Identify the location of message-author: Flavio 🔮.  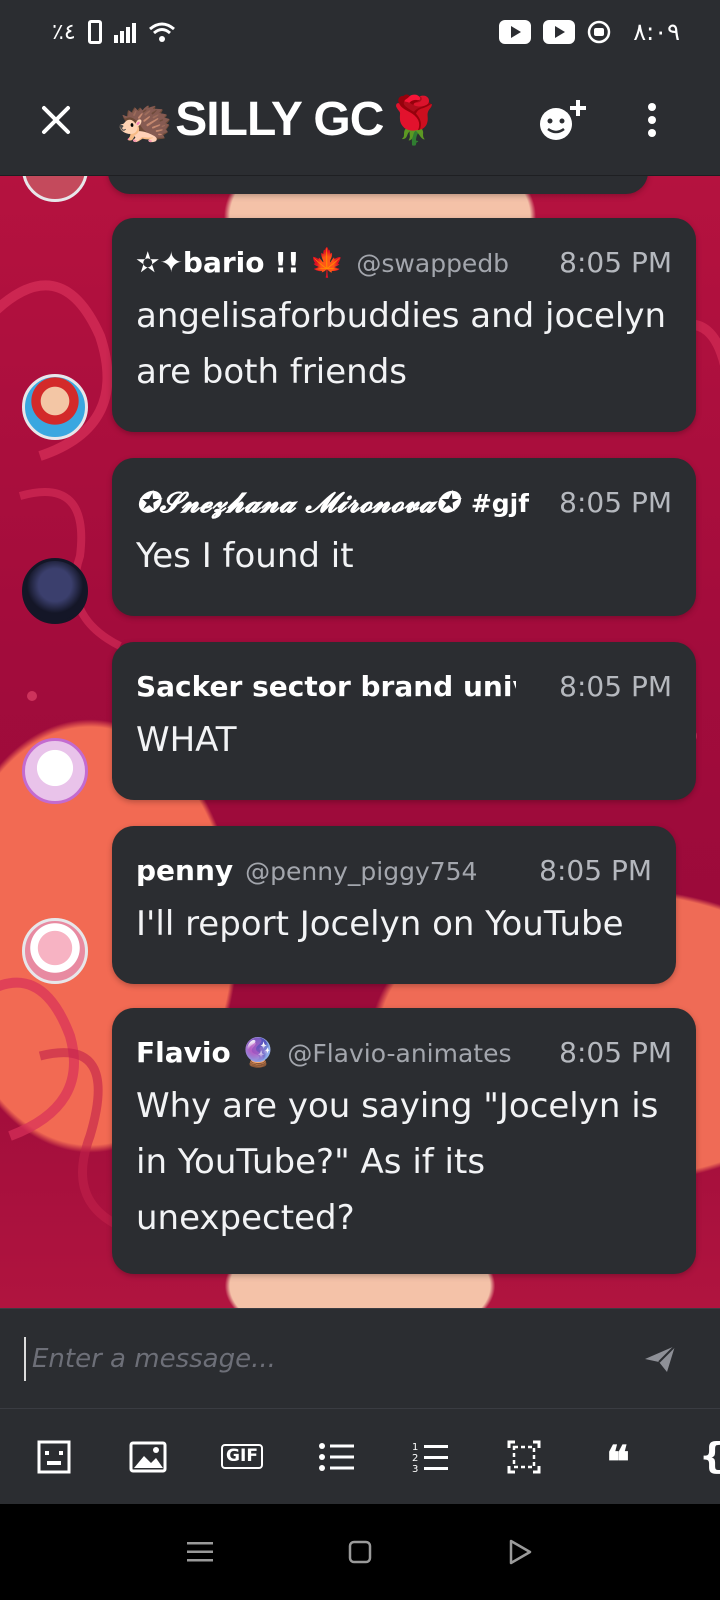
(205, 1052).